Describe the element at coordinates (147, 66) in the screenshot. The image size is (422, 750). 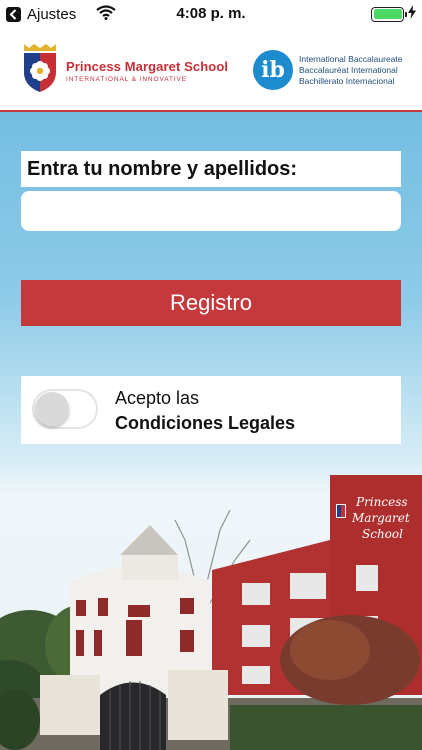
I see `school-name: Princess Margaret School` at that location.